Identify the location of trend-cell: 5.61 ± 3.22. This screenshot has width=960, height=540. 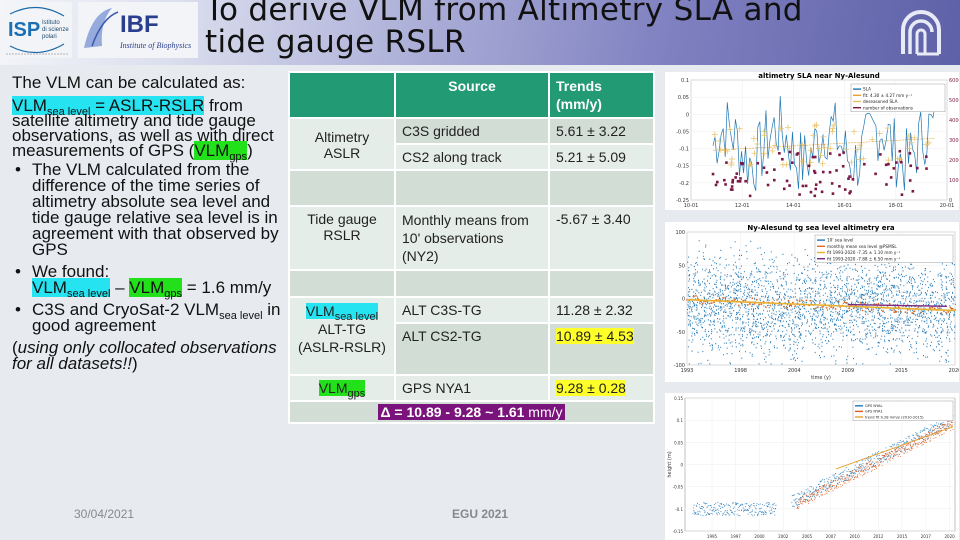
(601, 131).